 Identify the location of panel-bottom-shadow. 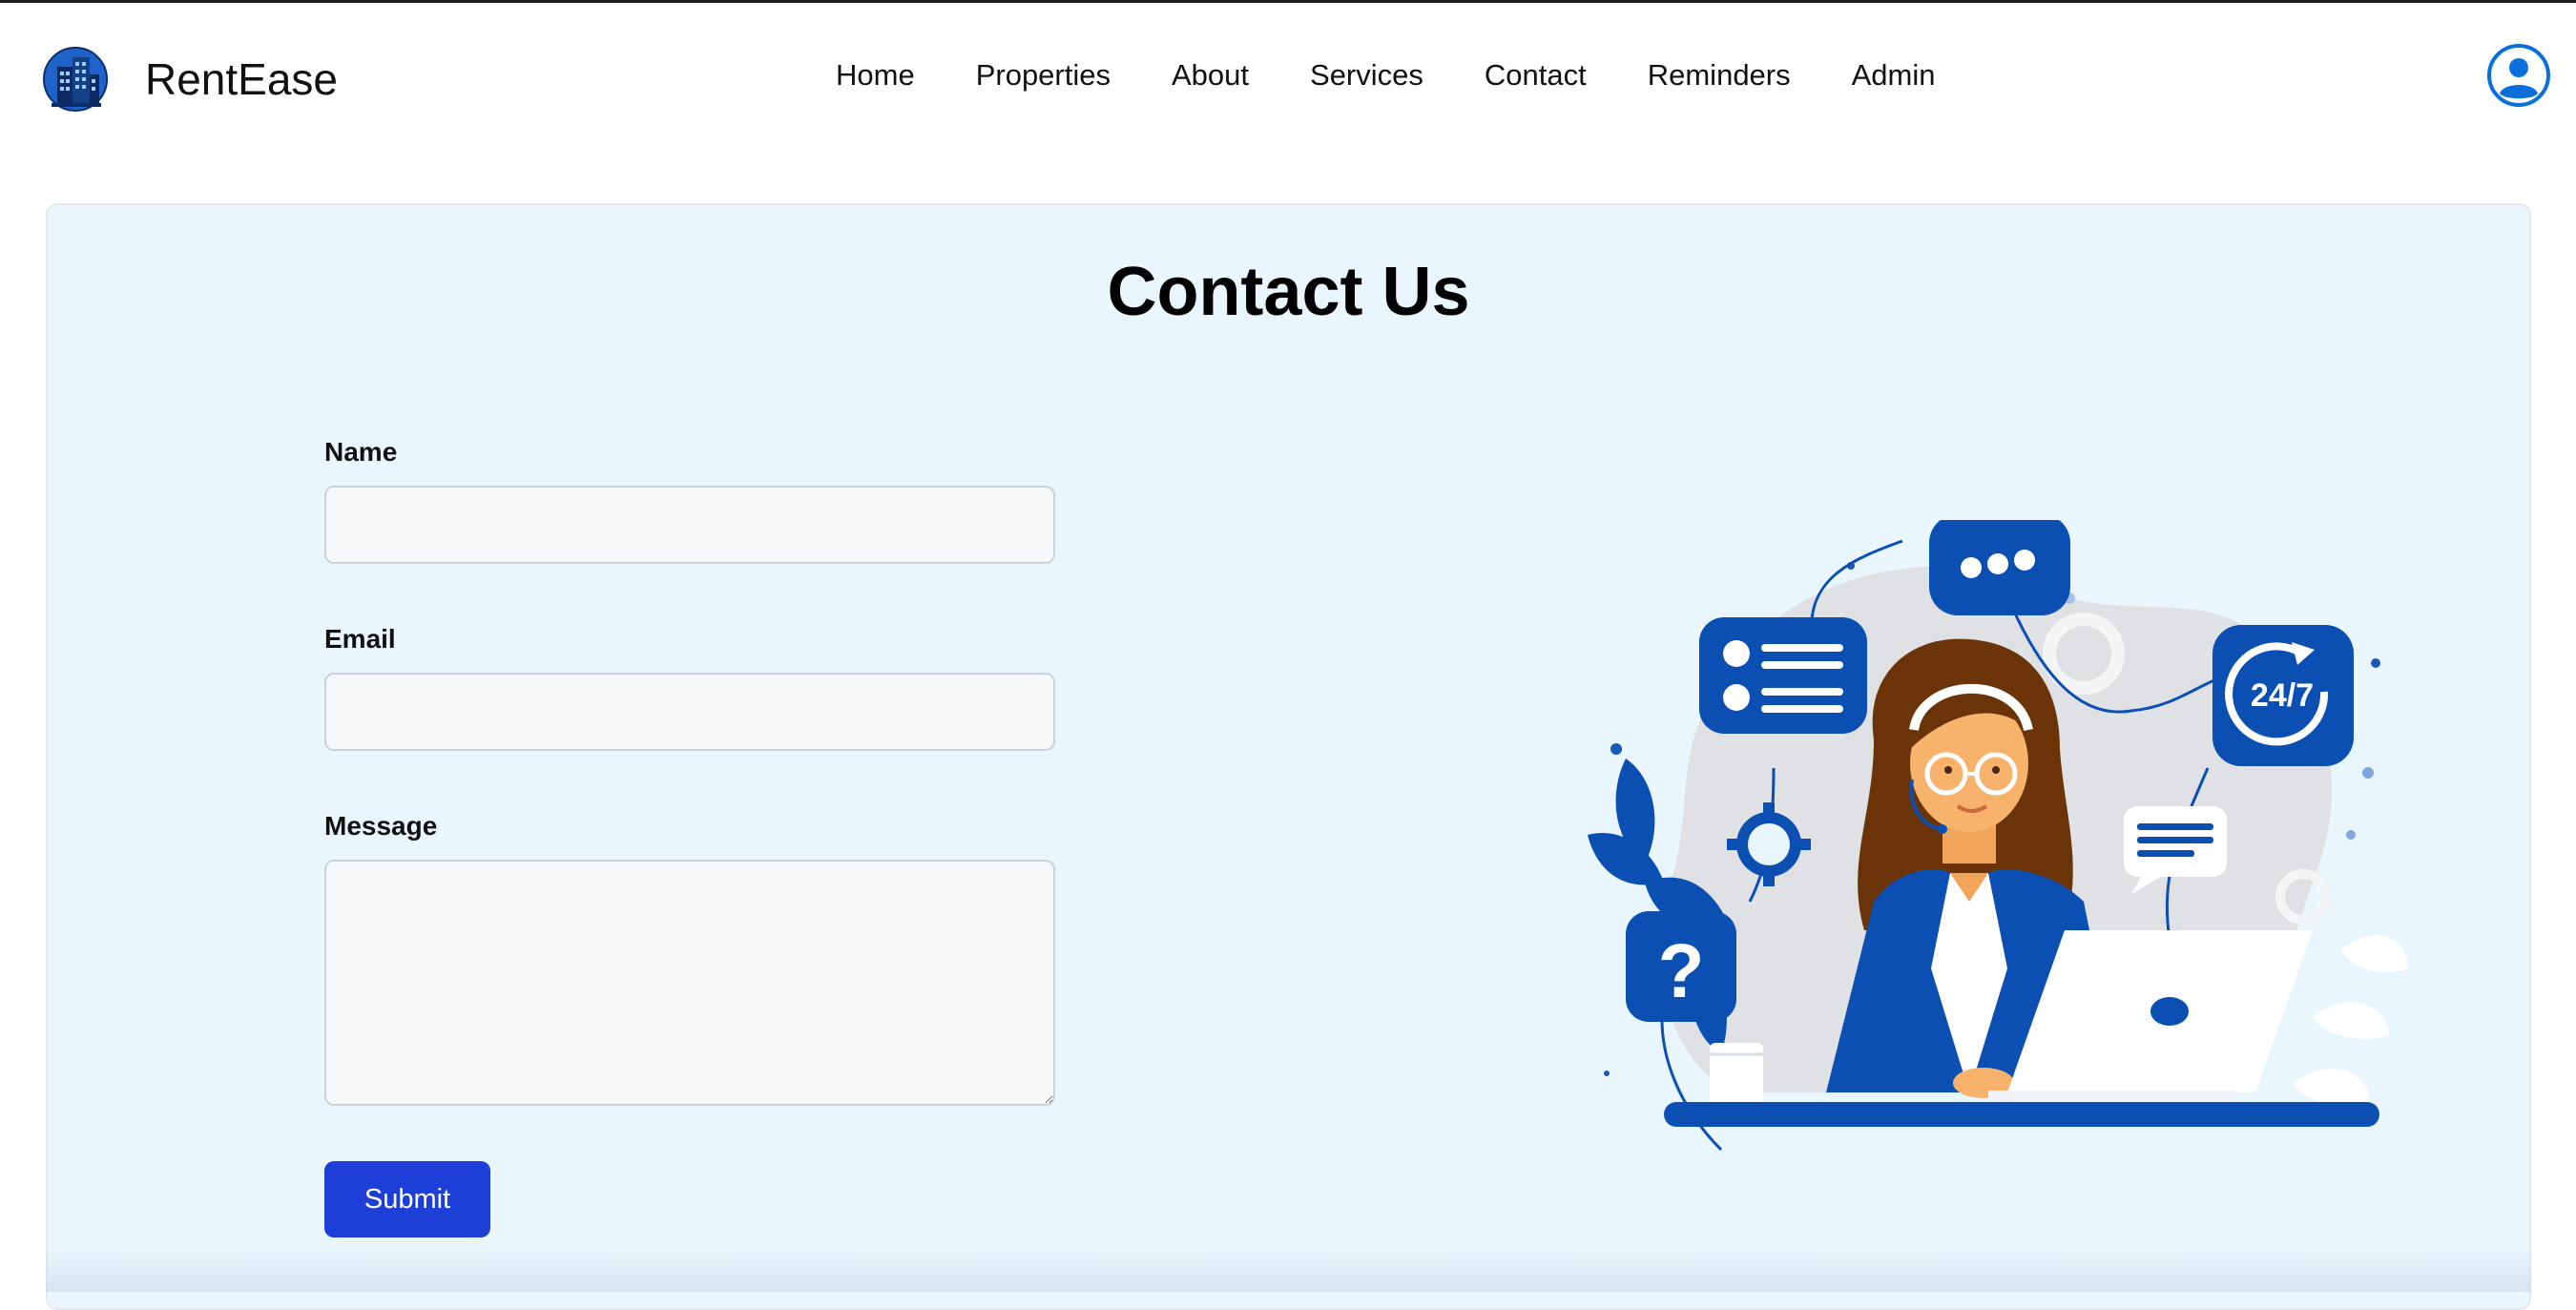
(1288, 1271).